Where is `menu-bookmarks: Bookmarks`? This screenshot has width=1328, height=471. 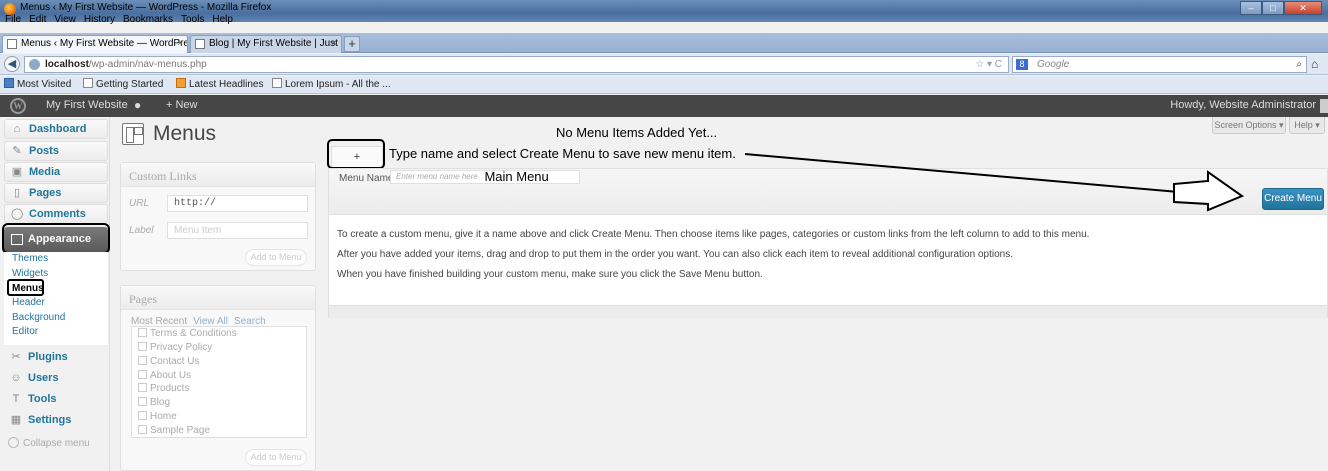
menu-bookmarks: Bookmarks is located at coordinates (148, 20).